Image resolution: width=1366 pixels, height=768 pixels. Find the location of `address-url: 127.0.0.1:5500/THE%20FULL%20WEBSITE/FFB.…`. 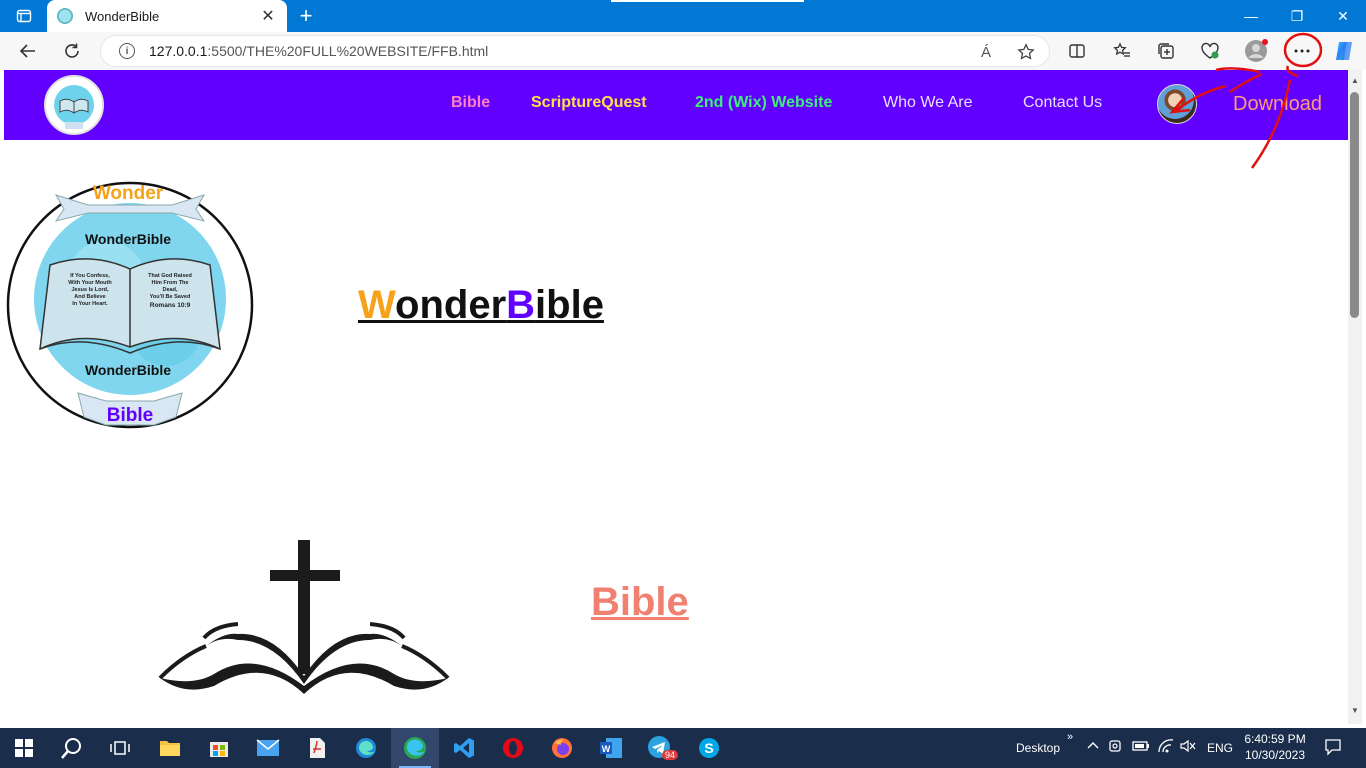

address-url: 127.0.0.1:5500/THE%20FULL%20WEBSITE/FFB.… is located at coordinates (318, 51).